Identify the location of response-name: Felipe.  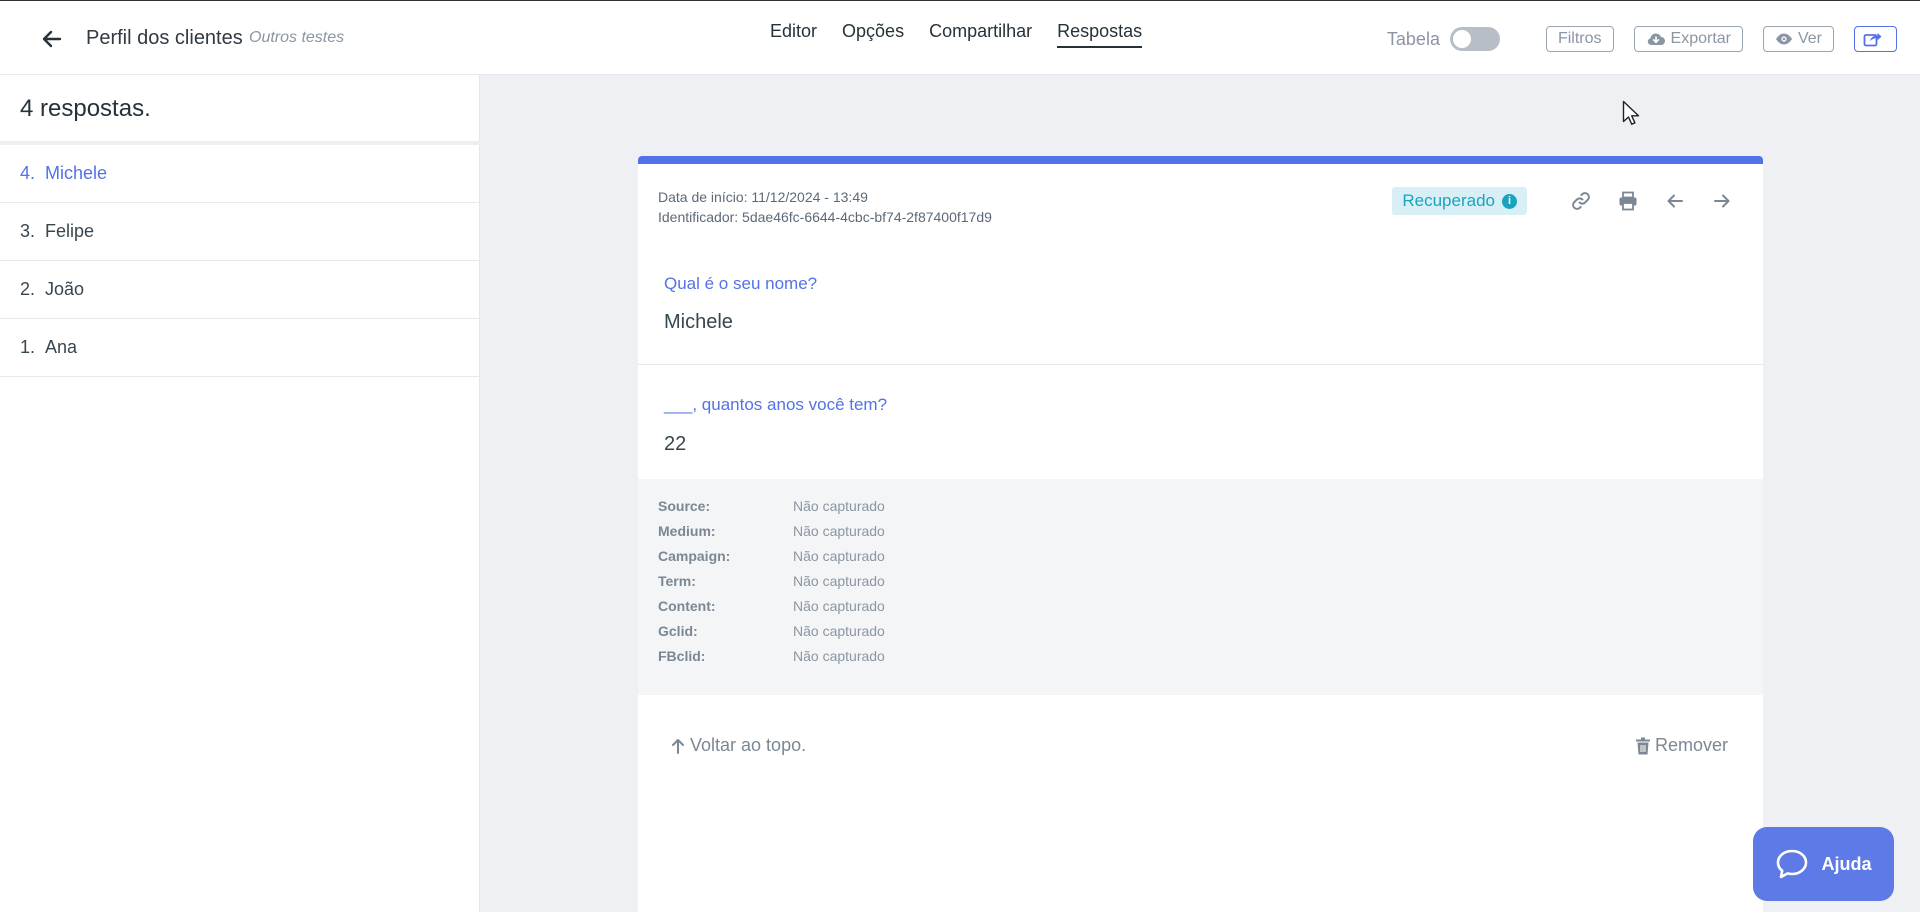
(70, 231).